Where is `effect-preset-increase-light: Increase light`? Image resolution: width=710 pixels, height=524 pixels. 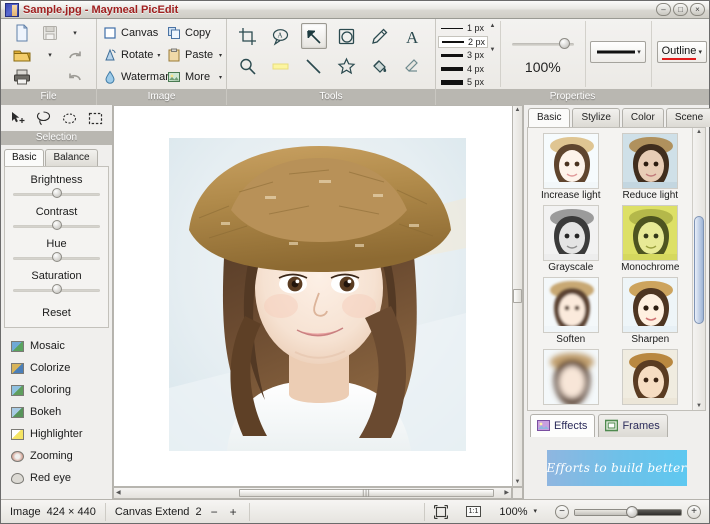 effect-preset-increase-light: Increase light is located at coordinates (571, 168).